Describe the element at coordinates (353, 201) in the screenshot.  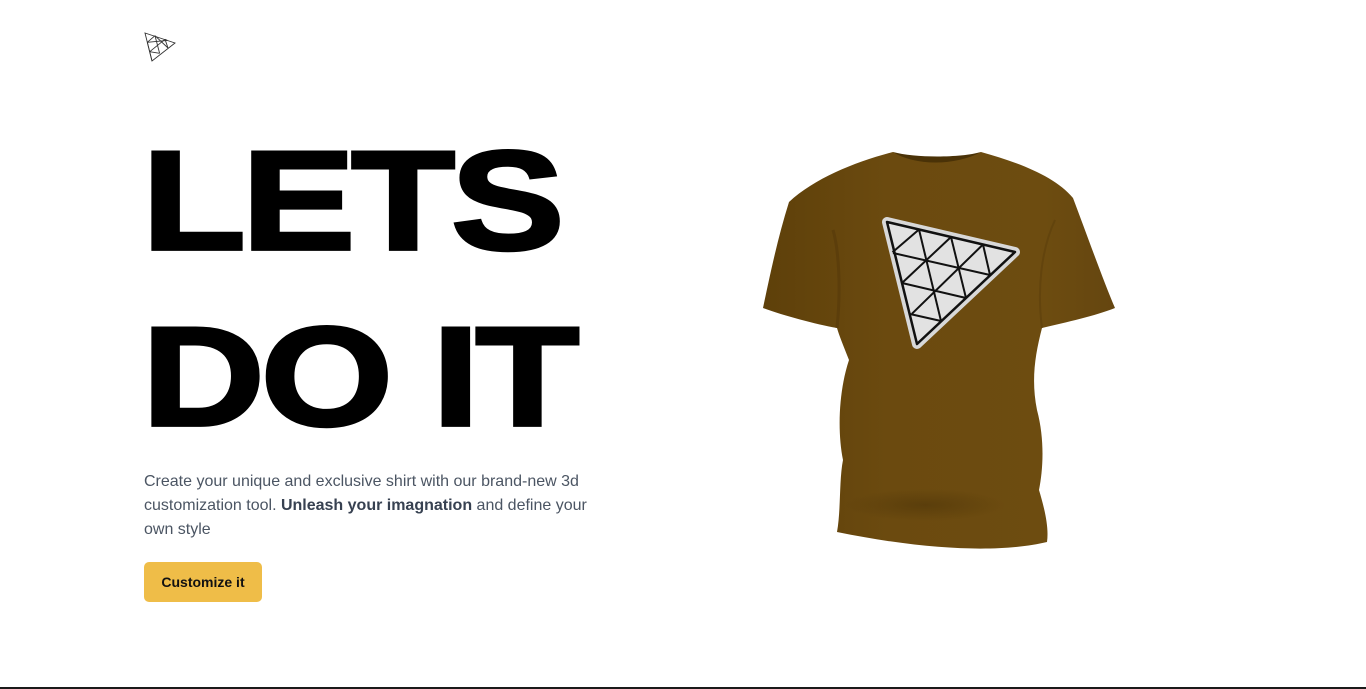
I see `headline-line-1: LETS` at that location.